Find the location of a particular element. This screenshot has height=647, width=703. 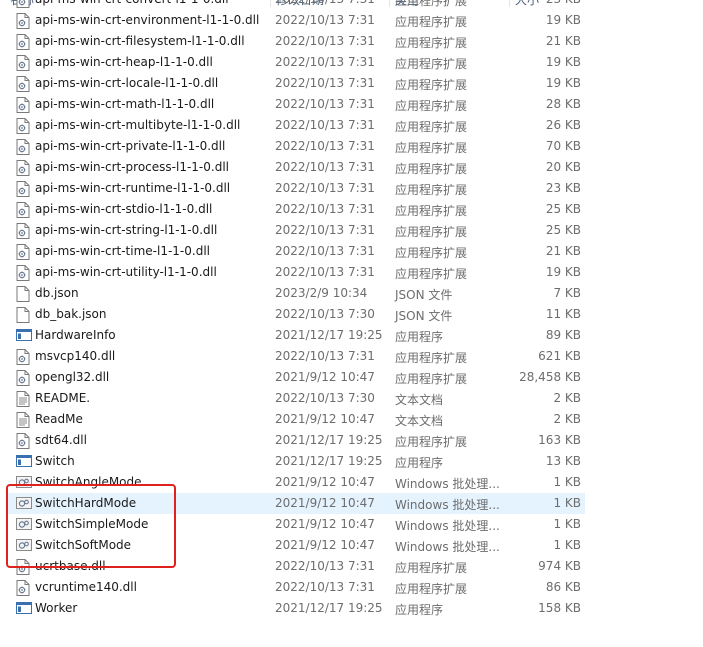

file-date: 2023/2/9 10:34 is located at coordinates (321, 293).